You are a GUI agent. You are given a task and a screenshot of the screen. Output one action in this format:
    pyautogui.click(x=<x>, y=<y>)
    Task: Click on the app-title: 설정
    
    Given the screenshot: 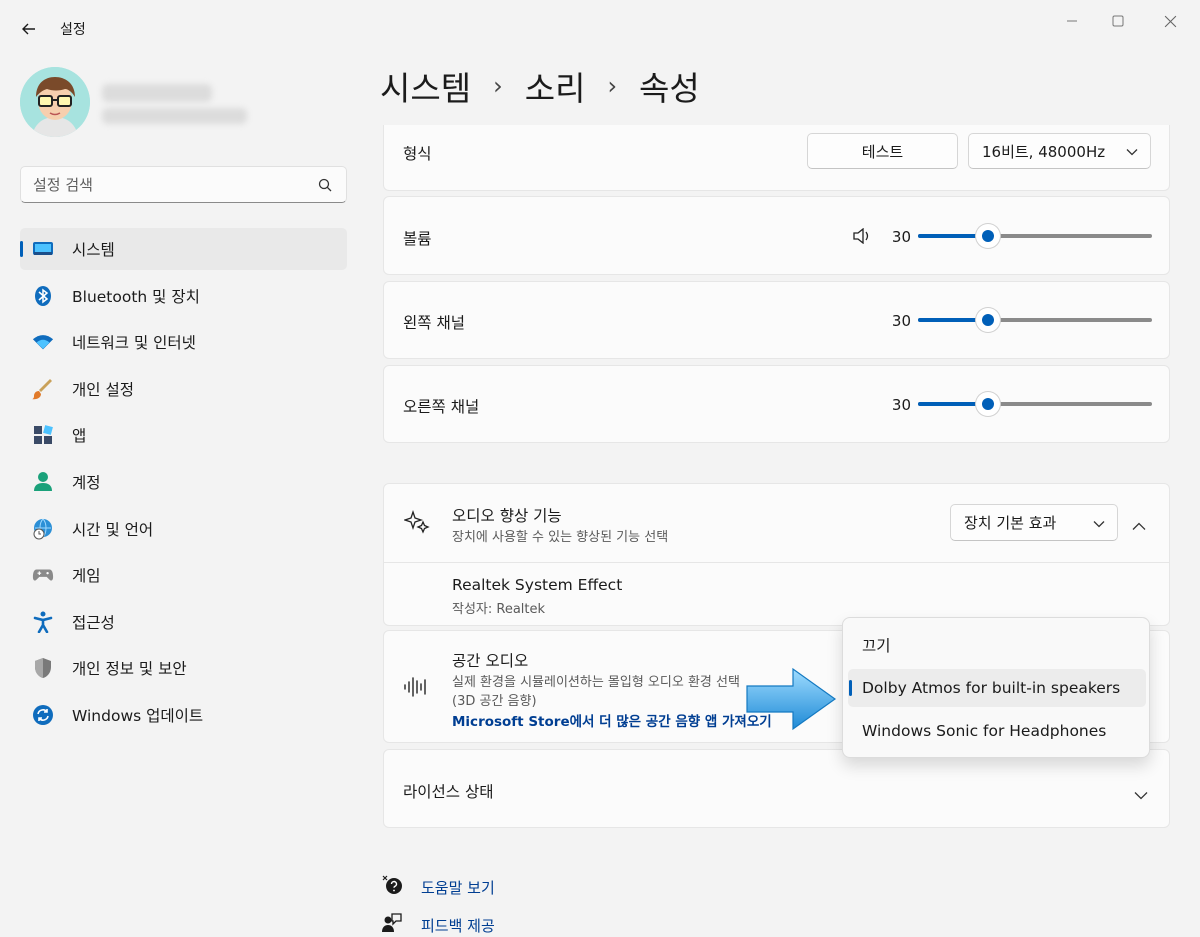 What is the action you would take?
    pyautogui.click(x=73, y=30)
    